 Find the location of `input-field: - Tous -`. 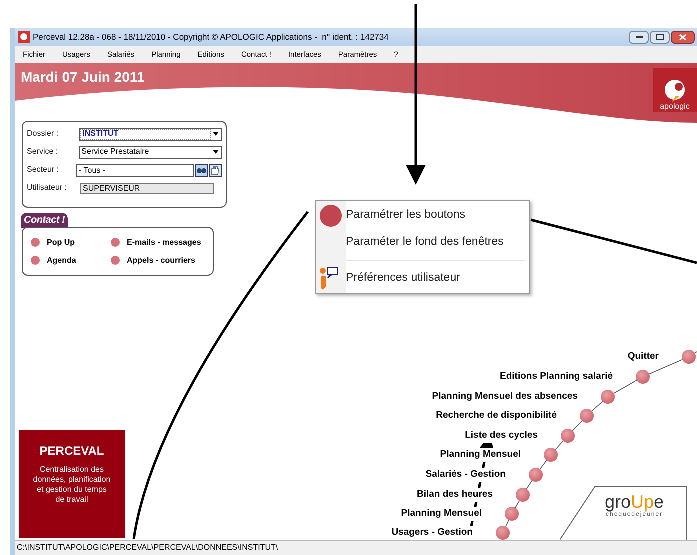

input-field: - Tous - is located at coordinates (135, 170).